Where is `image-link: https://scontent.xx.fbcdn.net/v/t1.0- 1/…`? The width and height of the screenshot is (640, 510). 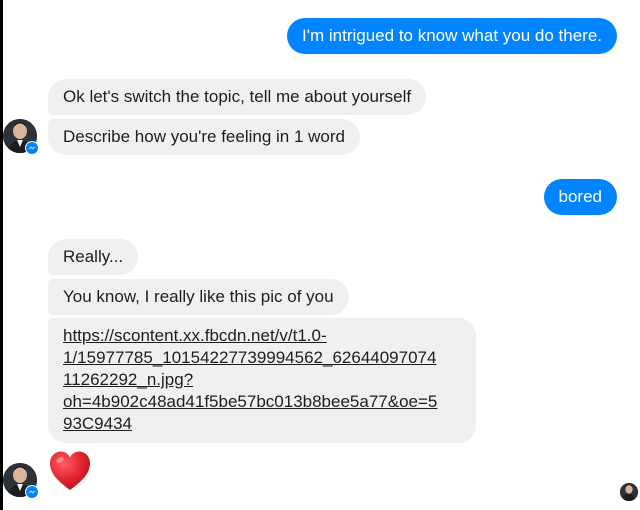
image-link: https://scontent.xx.fbcdn.net/v/t1.0- 1/… is located at coordinates (250, 379).